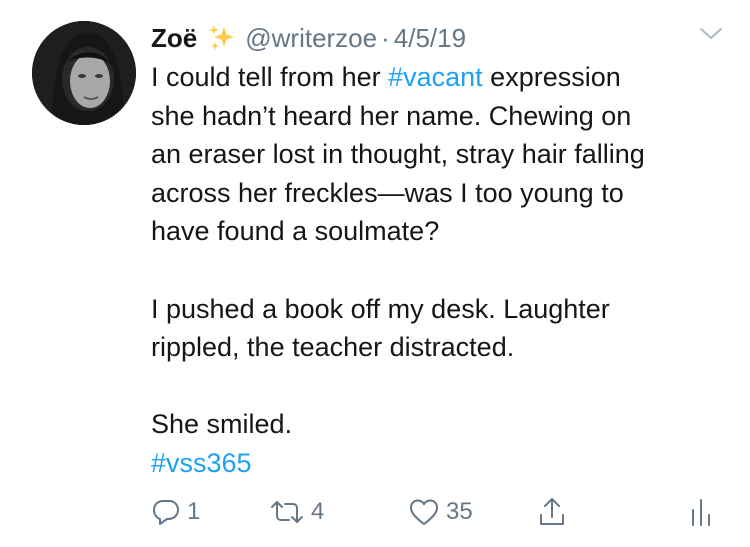 The image size is (750, 547). Describe the element at coordinates (380, 308) in the screenshot. I see `tweet-line: I pushed a book off my desk. Laughter` at that location.